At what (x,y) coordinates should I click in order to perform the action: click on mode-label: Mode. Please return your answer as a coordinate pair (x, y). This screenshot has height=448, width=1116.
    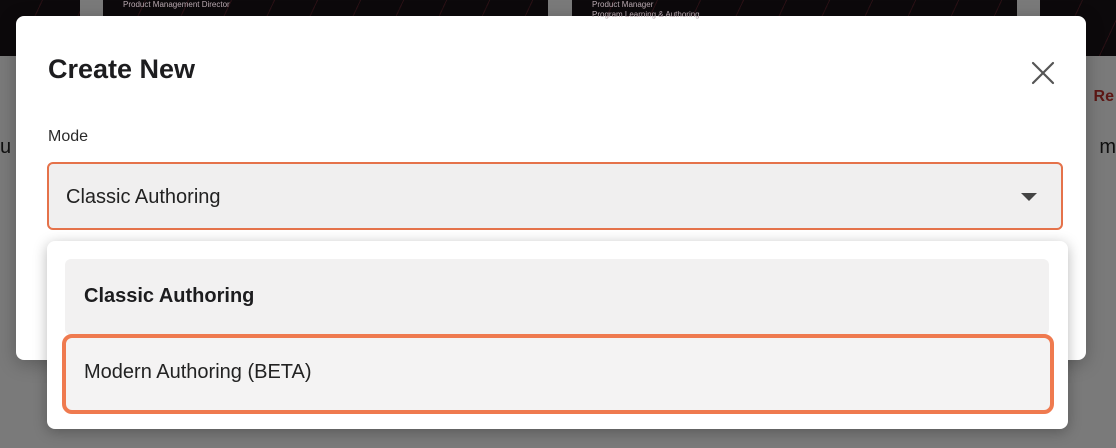
    Looking at the image, I should click on (68, 136).